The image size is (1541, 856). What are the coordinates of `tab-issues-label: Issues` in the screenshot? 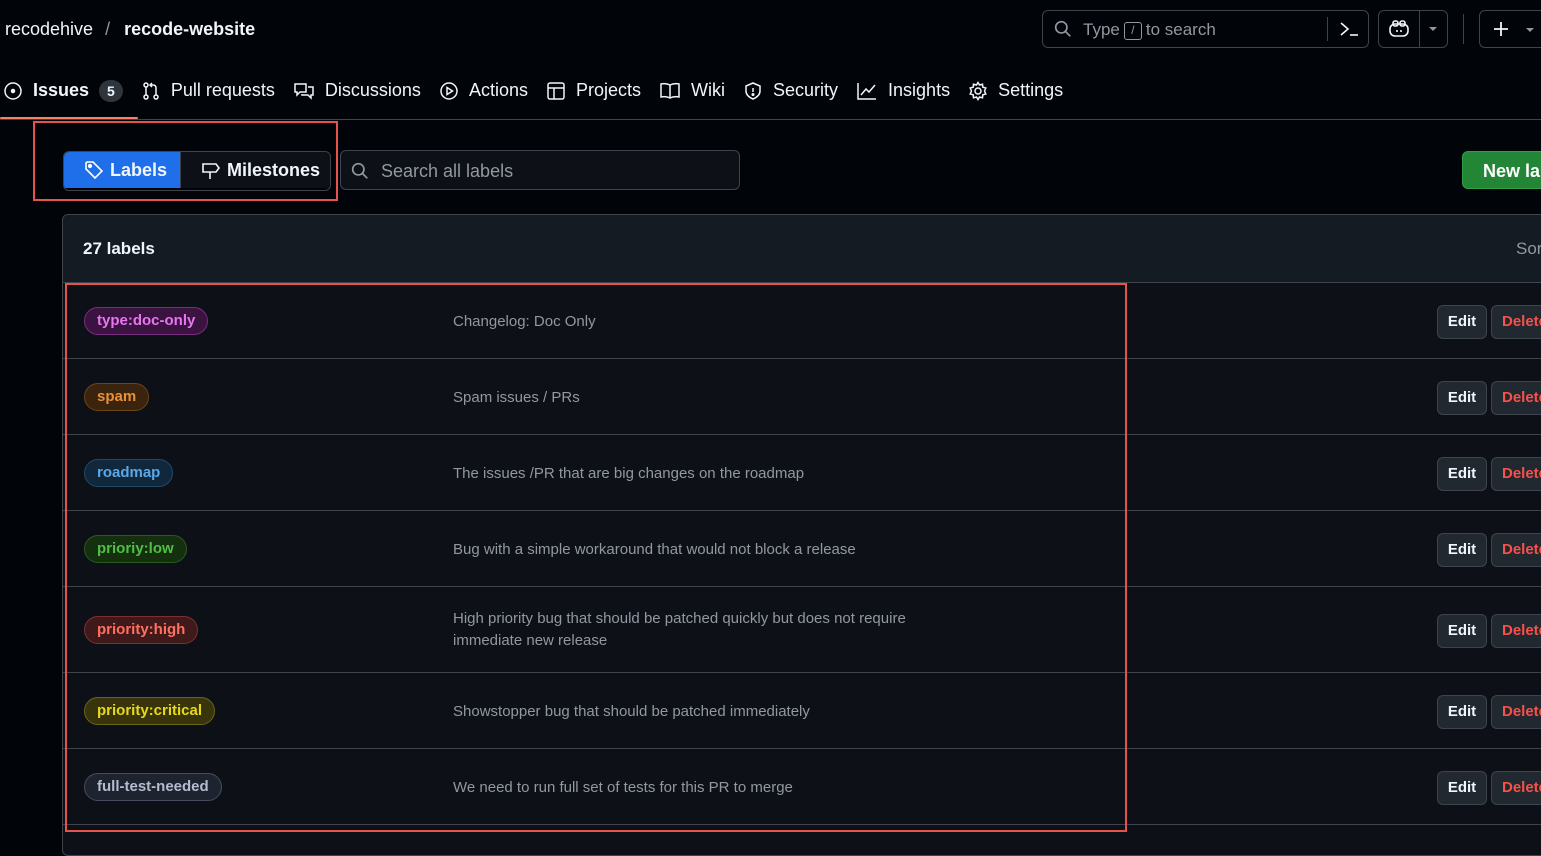 It's located at (61, 90).